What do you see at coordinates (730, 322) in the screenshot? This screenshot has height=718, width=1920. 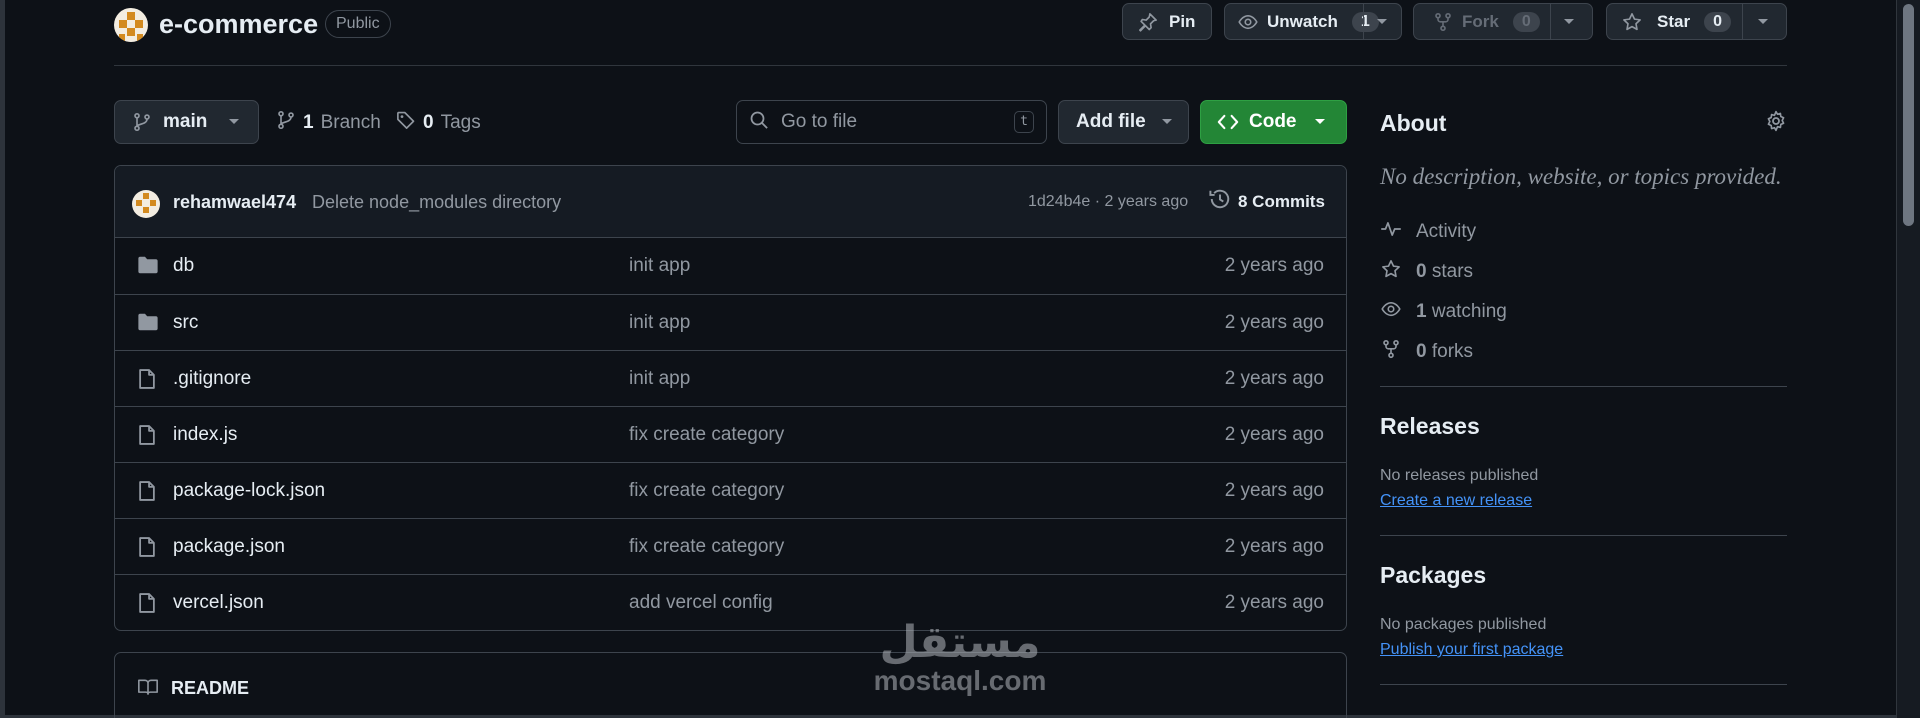 I see `file-row: src init app 2 years ago` at bounding box center [730, 322].